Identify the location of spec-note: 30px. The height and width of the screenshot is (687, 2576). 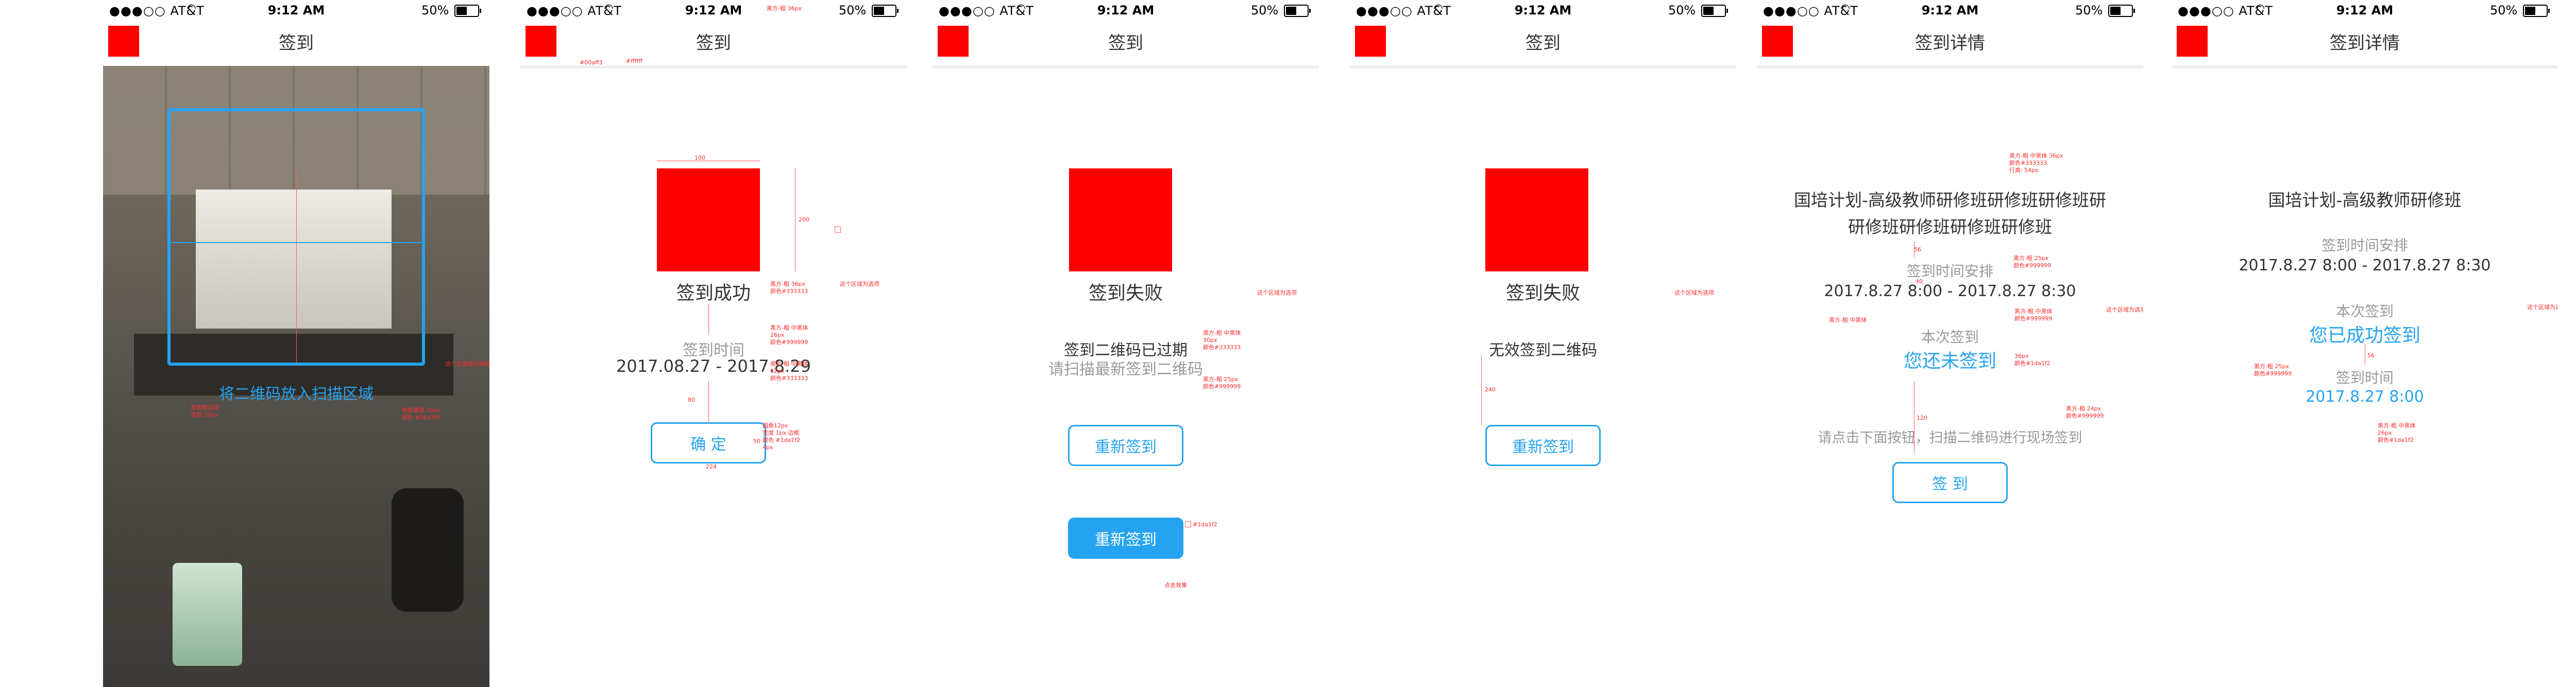
(1210, 340).